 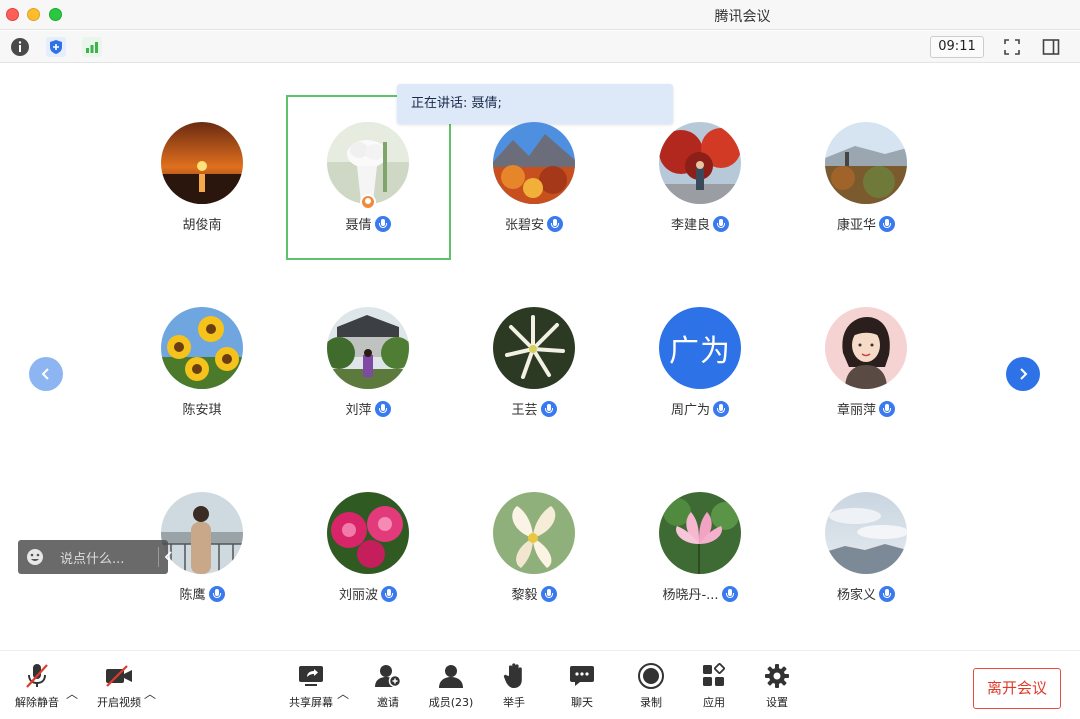 What do you see at coordinates (1017, 688) in the screenshot?
I see `leave-meeting-button: 离开会议` at bounding box center [1017, 688].